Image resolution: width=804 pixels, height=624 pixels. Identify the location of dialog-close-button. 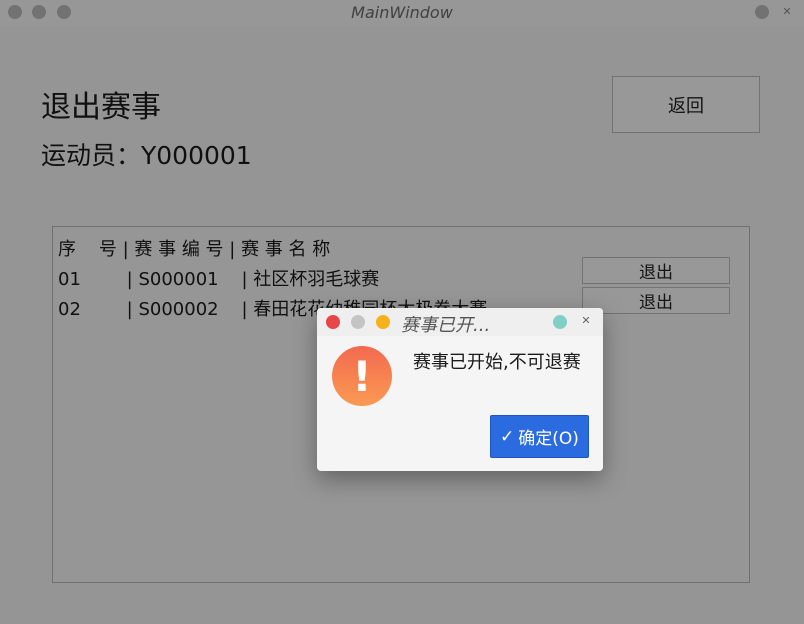
(333, 322).